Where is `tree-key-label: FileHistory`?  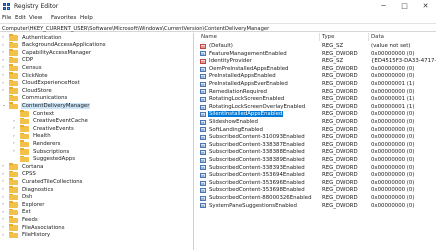
tree-key-label: FileHistory is located at coordinates (36, 235).